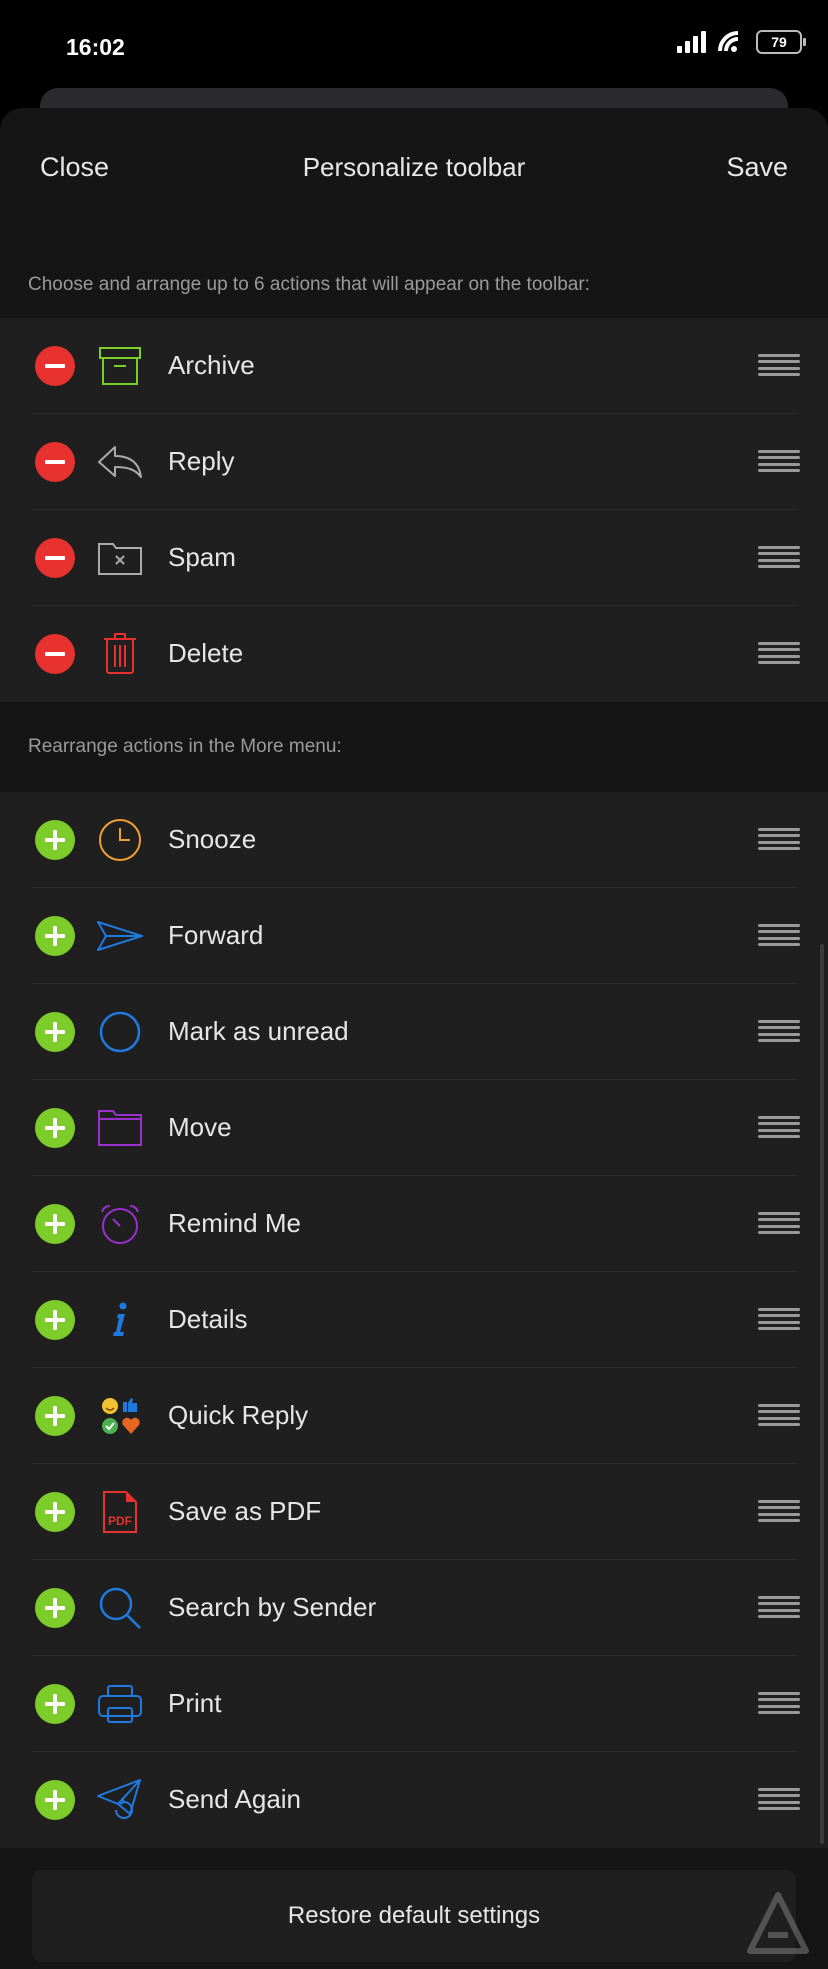 Image resolution: width=828 pixels, height=1969 pixels. I want to click on logo-icon, so click(778, 1923).